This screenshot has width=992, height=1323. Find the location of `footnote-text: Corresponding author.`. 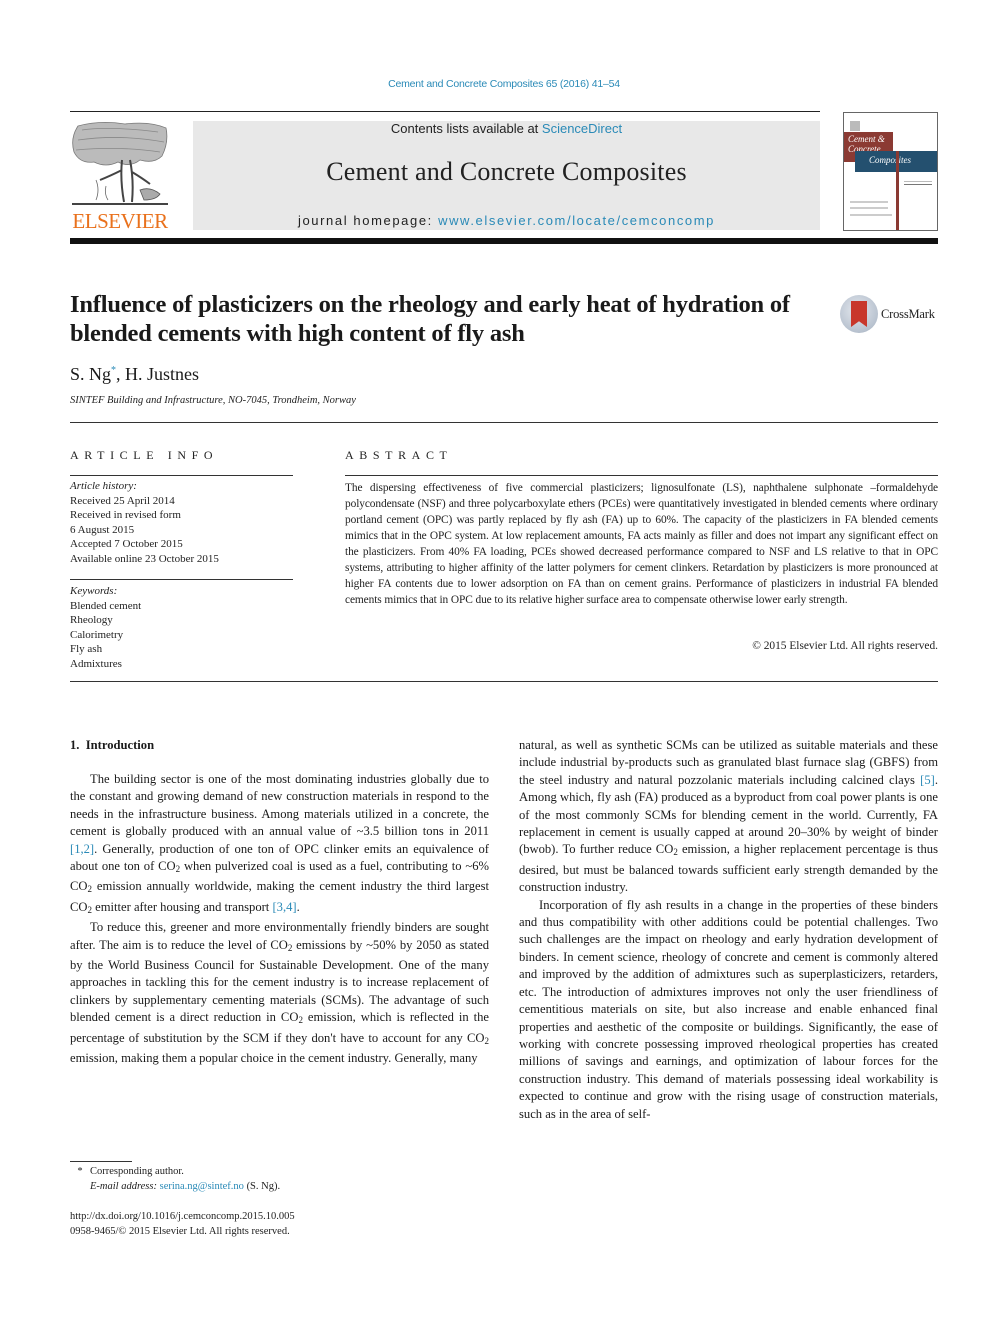

footnote-text: Corresponding author. is located at coordinates (137, 1171).